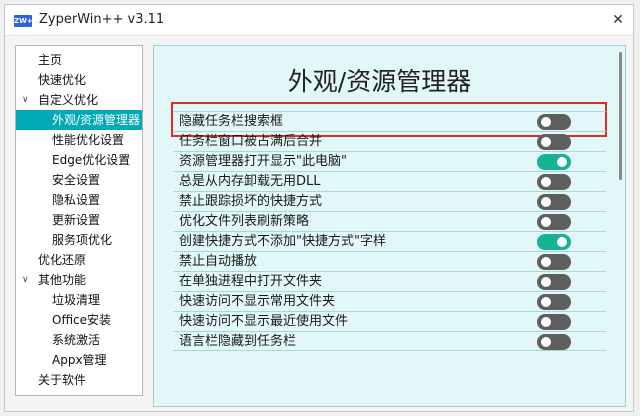  I want to click on sidebar-item-label: 隐私设置, so click(76, 200).